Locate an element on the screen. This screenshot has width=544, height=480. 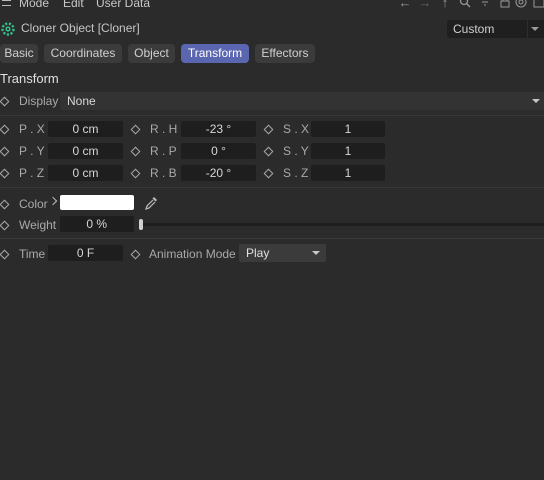
menu-mode: Mode is located at coordinates (34, 5).